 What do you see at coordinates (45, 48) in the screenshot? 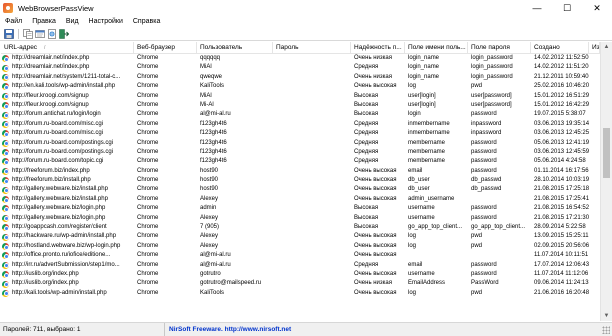
I see `sort-indicator: /` at bounding box center [45, 48].